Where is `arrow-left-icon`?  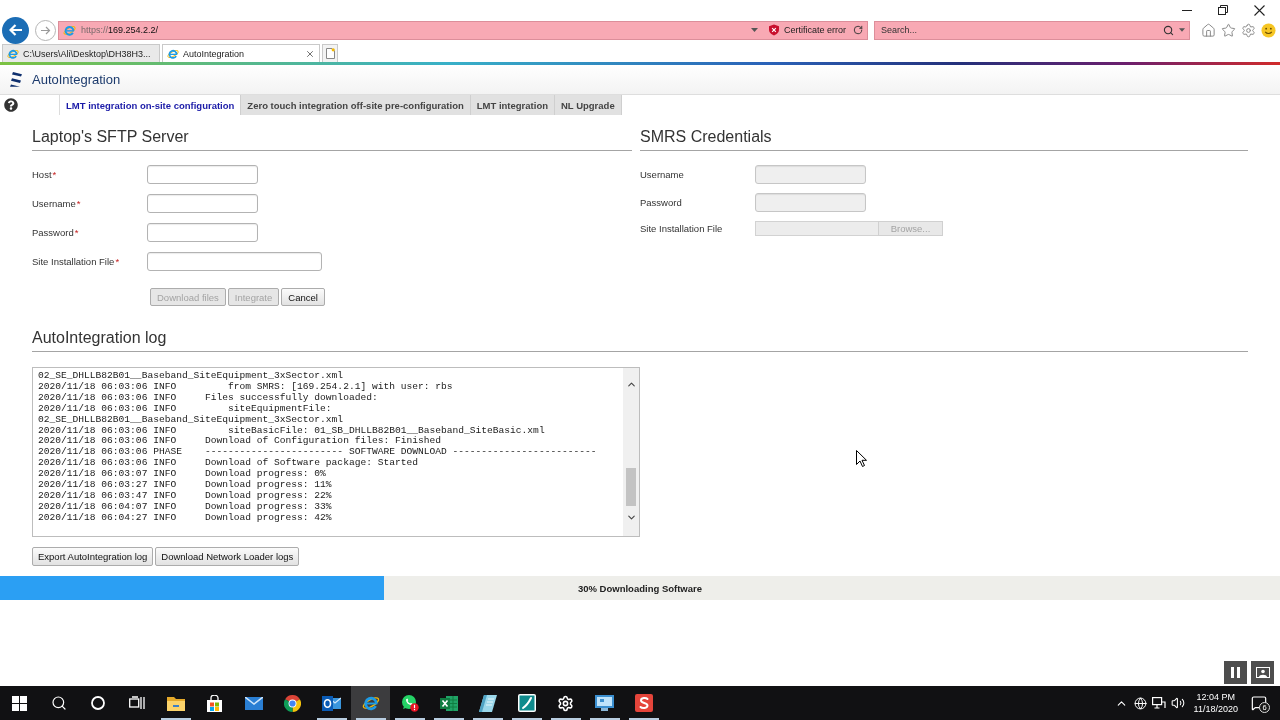
arrow-left-icon is located at coordinates (15, 30).